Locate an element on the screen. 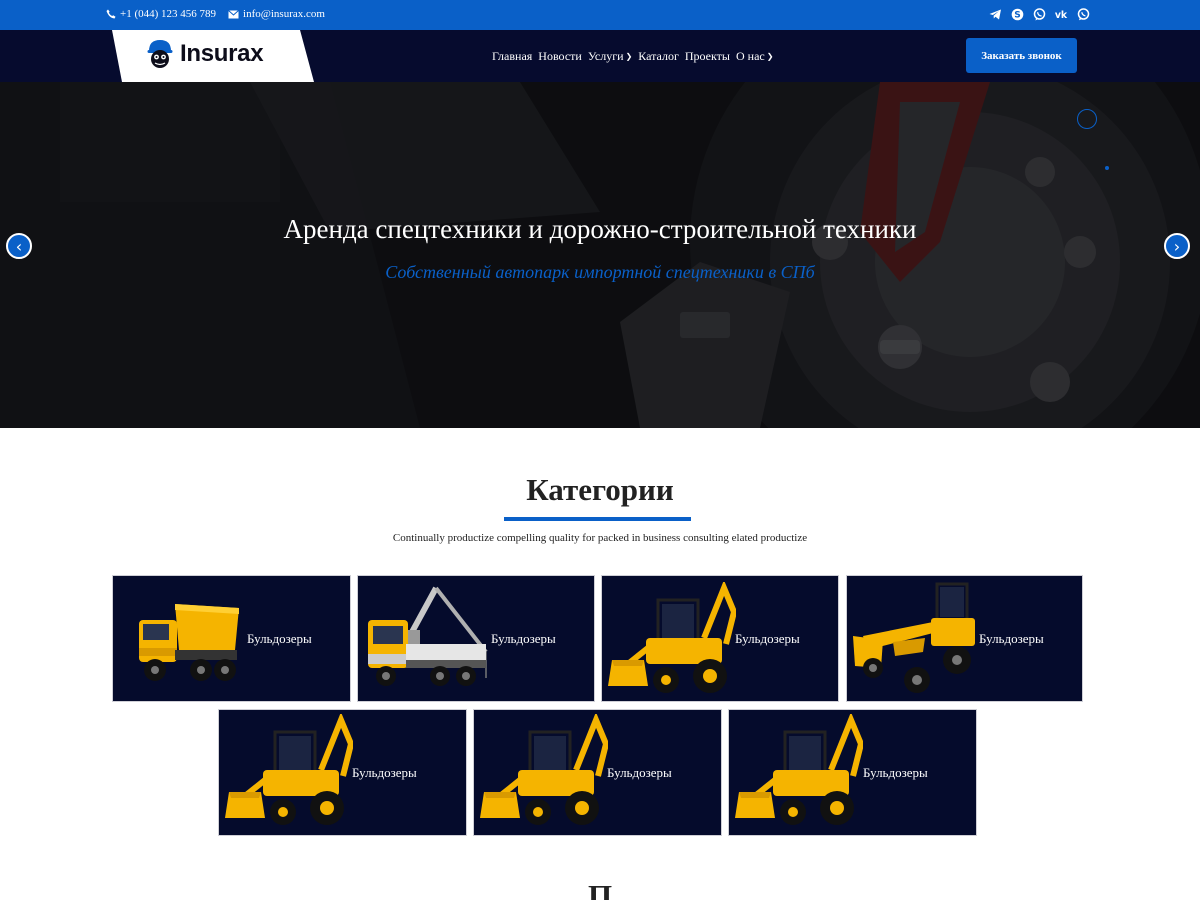 Image resolution: width=1200 pixels, height=900 pixels. title-underline is located at coordinates (597, 519).